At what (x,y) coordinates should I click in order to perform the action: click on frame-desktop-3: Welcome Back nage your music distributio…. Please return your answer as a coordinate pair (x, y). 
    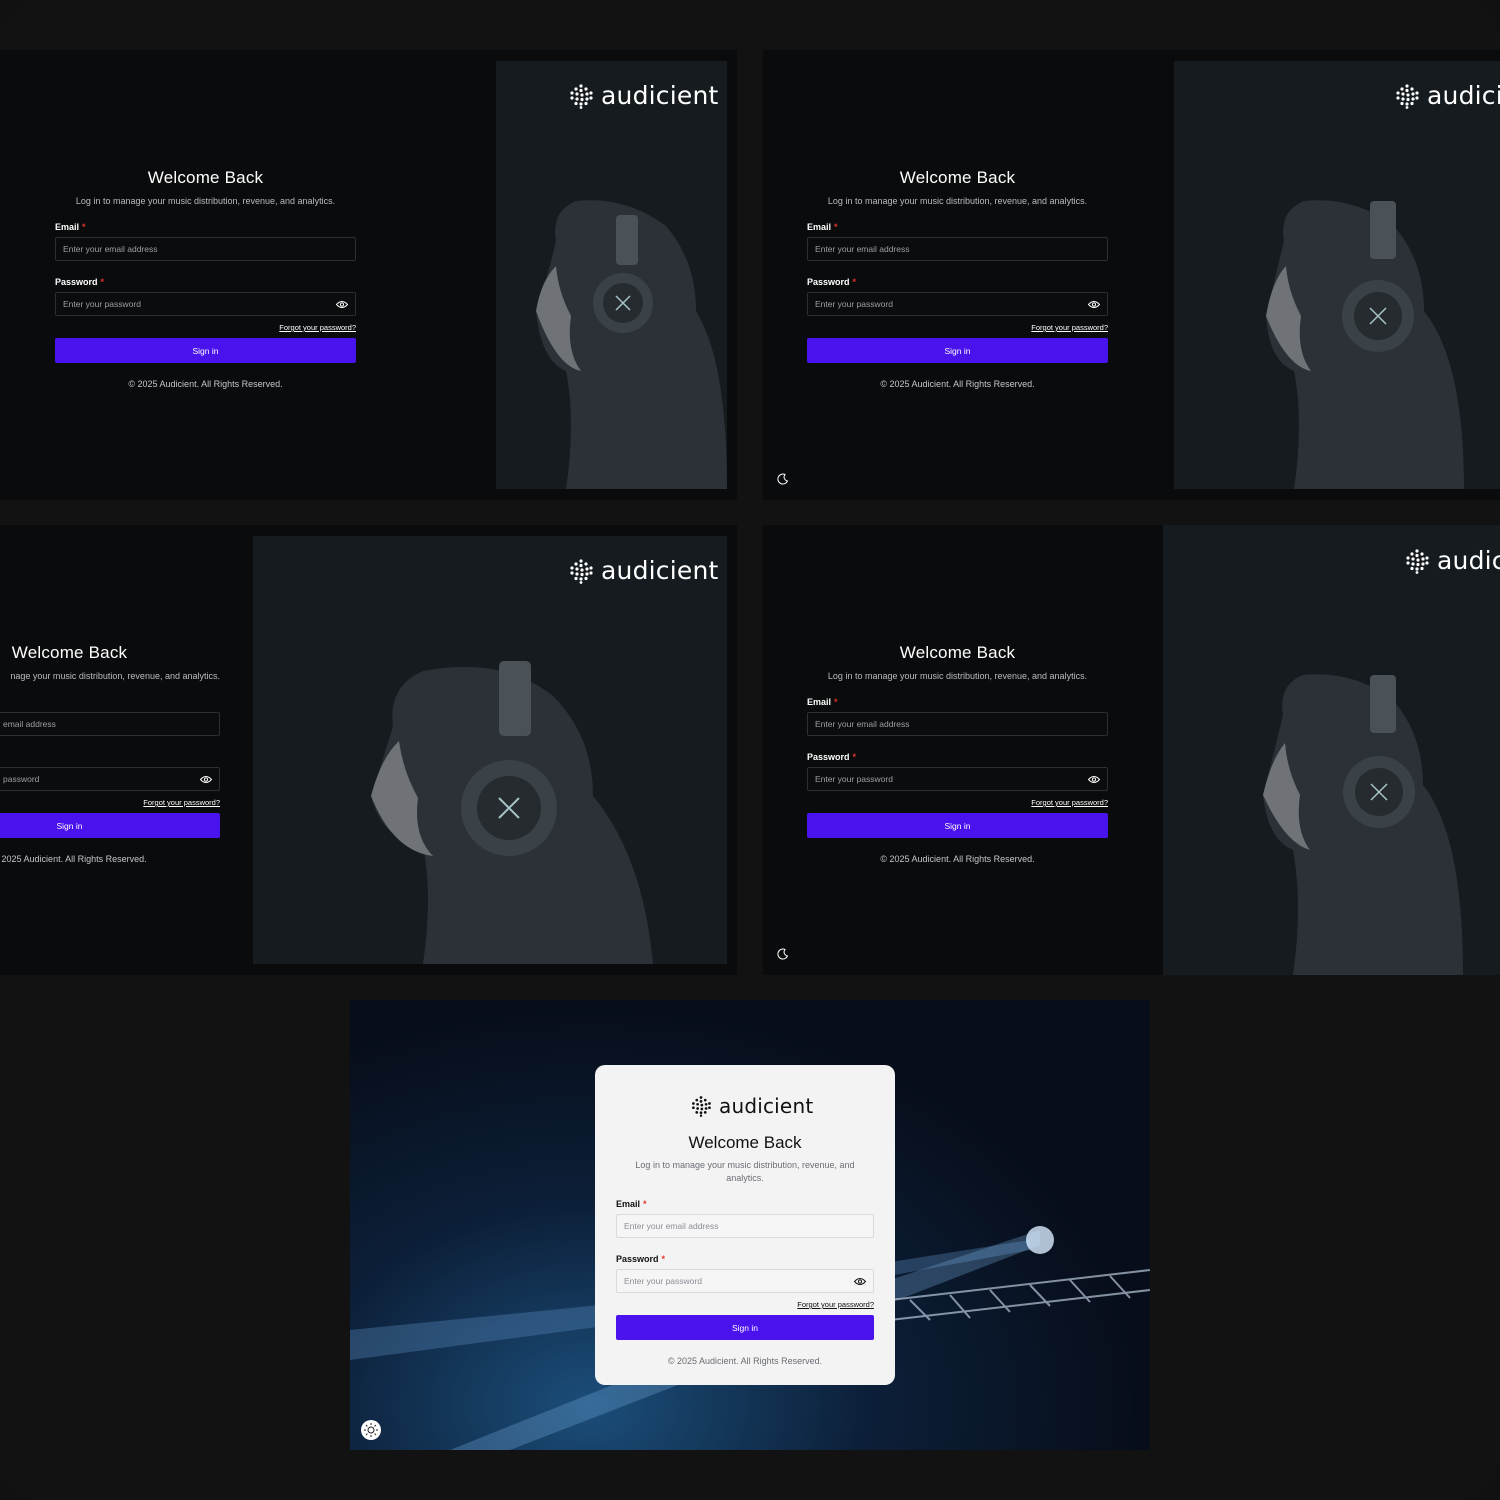
    Looking at the image, I should click on (368, 750).